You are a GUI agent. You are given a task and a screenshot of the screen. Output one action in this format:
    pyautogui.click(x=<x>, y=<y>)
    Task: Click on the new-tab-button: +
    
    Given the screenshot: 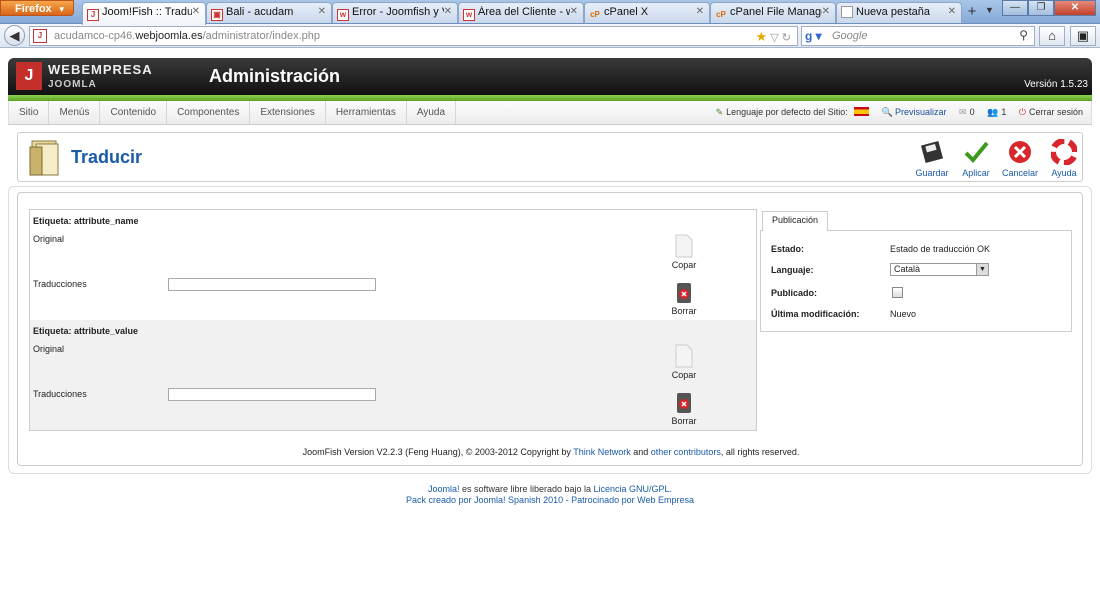 What is the action you would take?
    pyautogui.click(x=972, y=12)
    